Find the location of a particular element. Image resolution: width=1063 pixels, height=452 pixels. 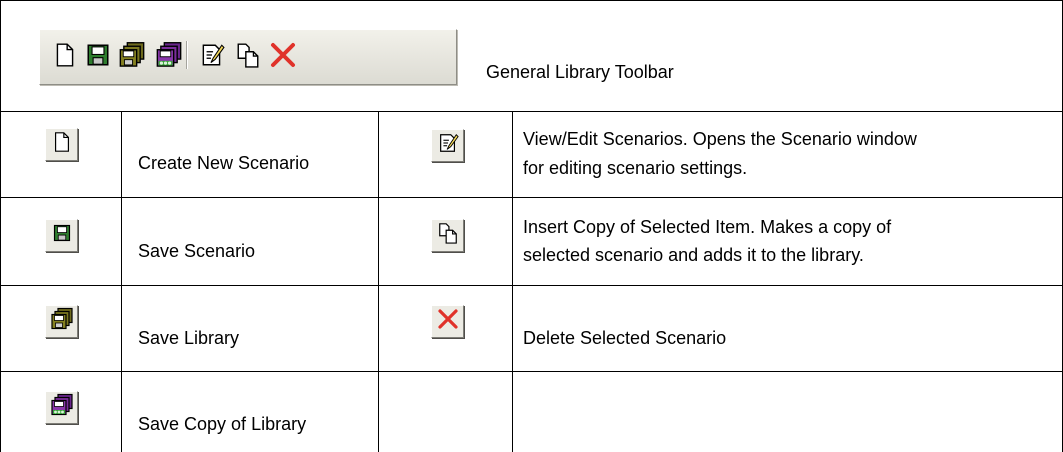

save-library-button is located at coordinates (61, 321).